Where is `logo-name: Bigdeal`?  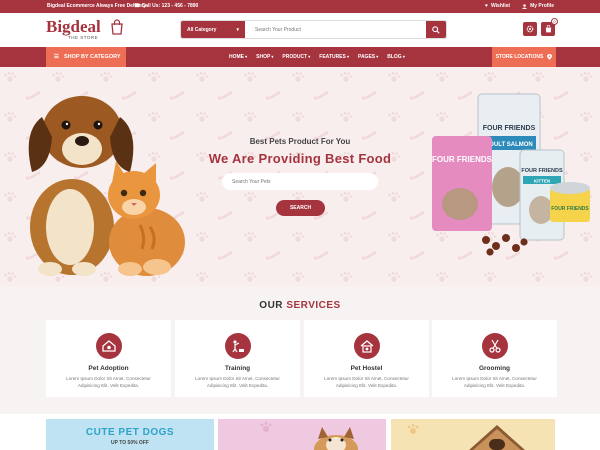 logo-name: Bigdeal is located at coordinates (73, 26).